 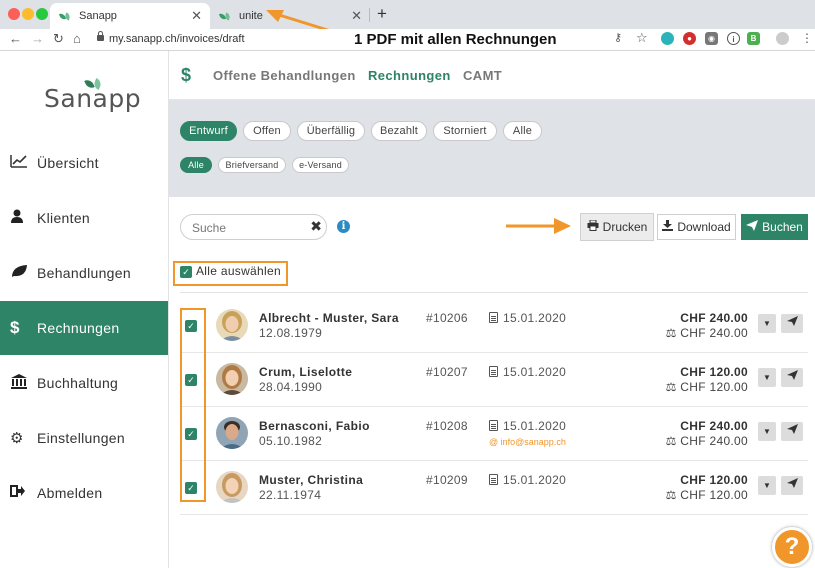 What do you see at coordinates (196, 16) in the screenshot?
I see `close-icon: ✕` at bounding box center [196, 16].